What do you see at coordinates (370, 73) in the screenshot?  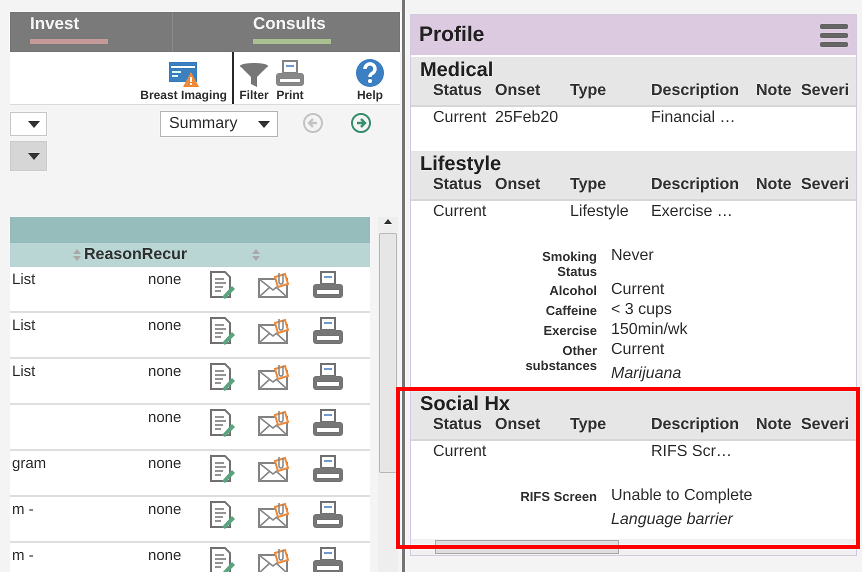 I see `help-icon` at bounding box center [370, 73].